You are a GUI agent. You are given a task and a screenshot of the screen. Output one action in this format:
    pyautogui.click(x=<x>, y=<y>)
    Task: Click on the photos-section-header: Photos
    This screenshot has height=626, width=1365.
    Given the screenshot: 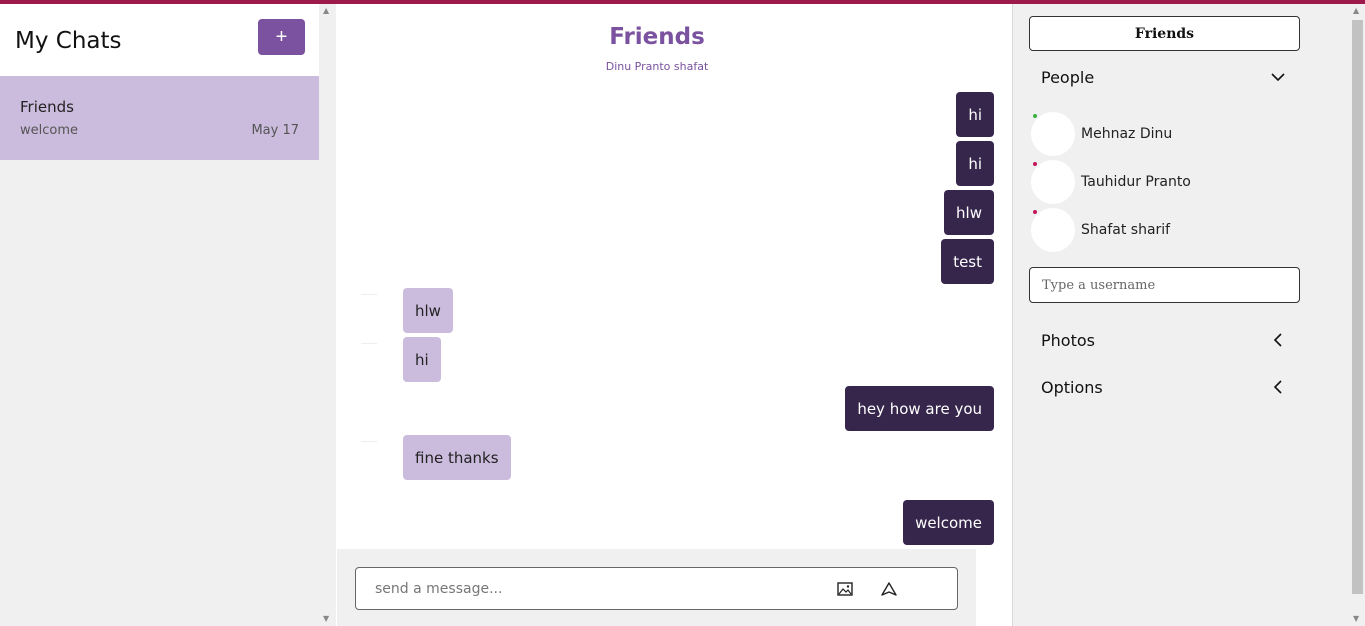 What is the action you would take?
    pyautogui.click(x=1068, y=340)
    